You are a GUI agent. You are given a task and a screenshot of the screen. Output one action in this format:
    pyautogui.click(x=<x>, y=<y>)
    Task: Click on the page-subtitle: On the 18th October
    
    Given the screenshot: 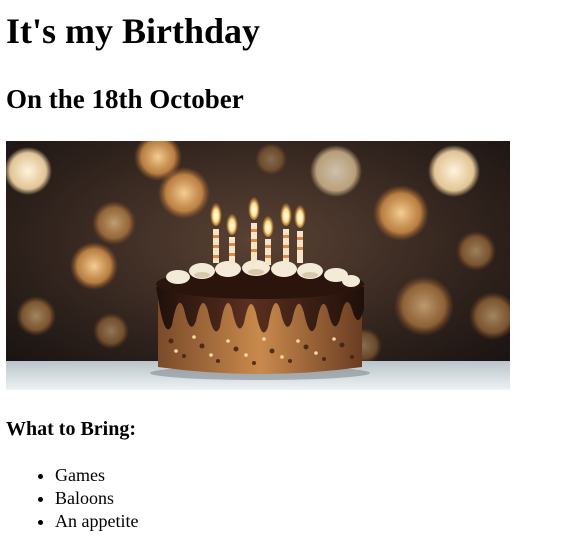 What is the action you would take?
    pyautogui.click(x=125, y=99)
    